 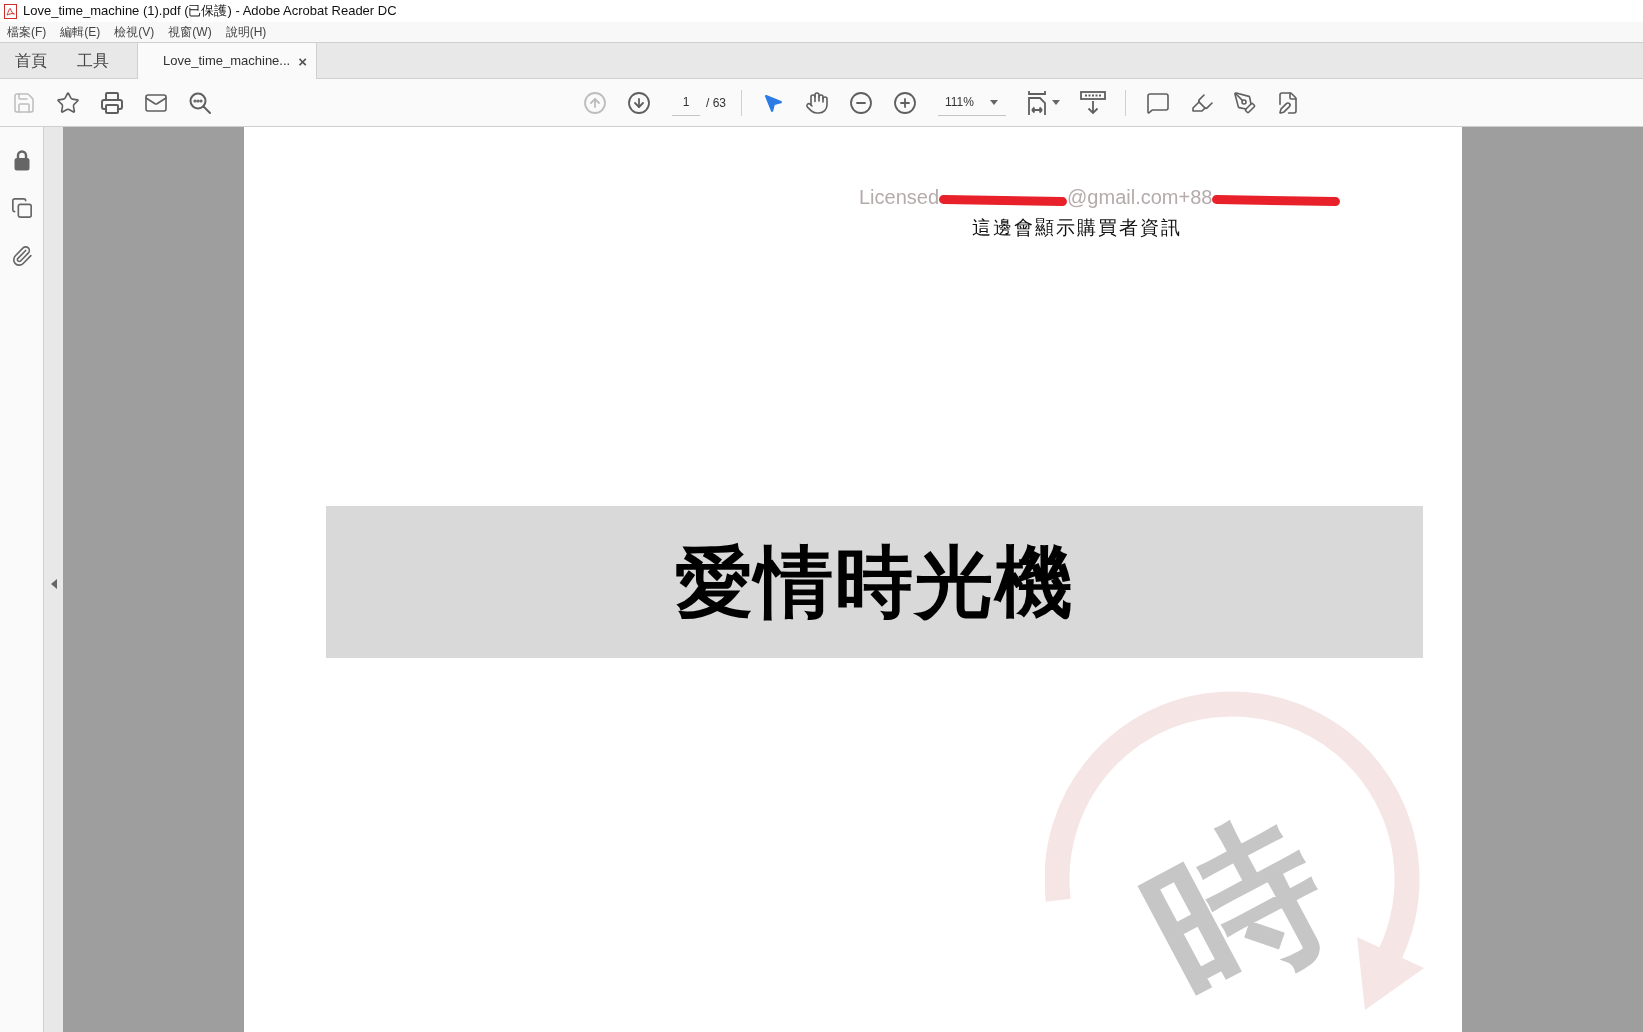 What do you see at coordinates (861, 102) in the screenshot?
I see `zoom-out-icon` at bounding box center [861, 102].